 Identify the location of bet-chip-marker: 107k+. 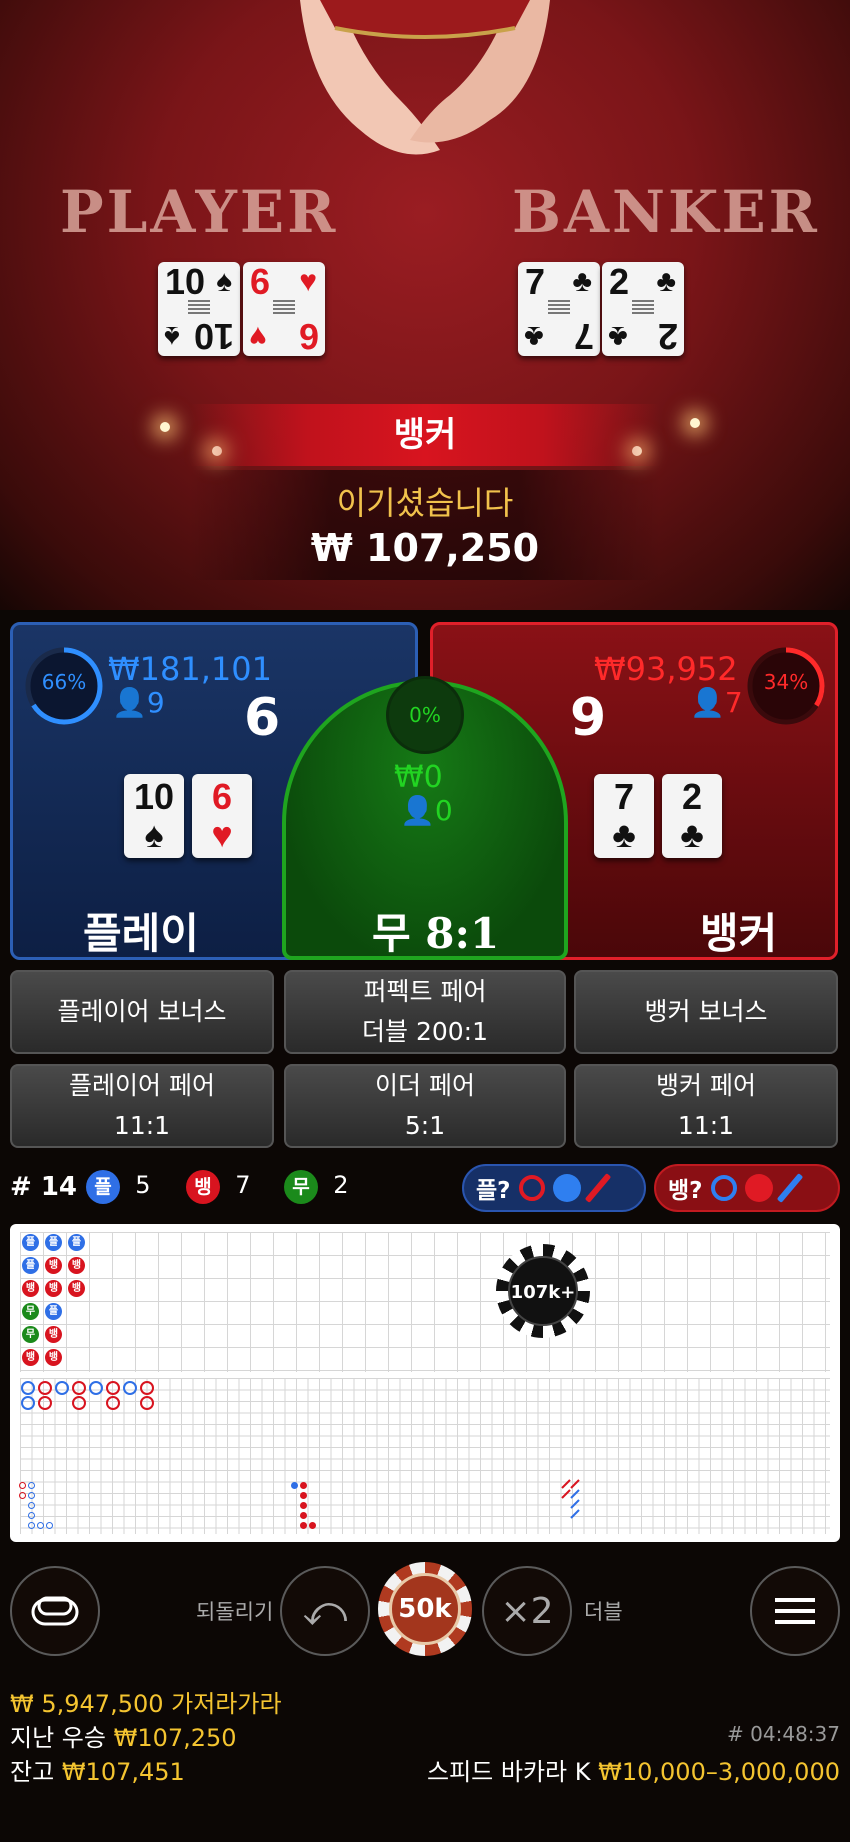
(543, 1291).